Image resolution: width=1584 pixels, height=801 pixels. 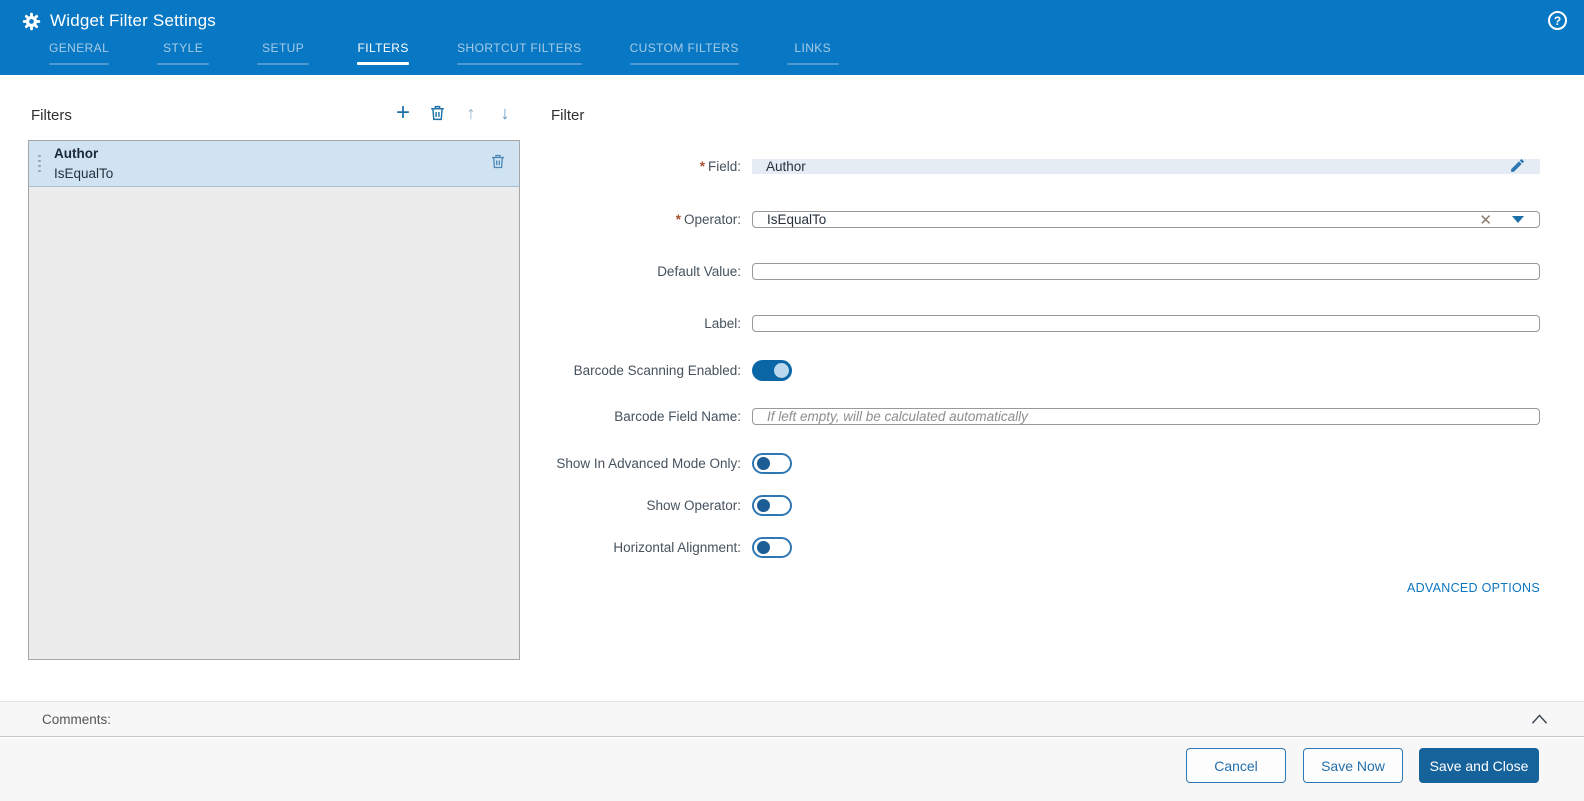 I want to click on filter-item-operator: IsEqualTo, so click(x=84, y=173).